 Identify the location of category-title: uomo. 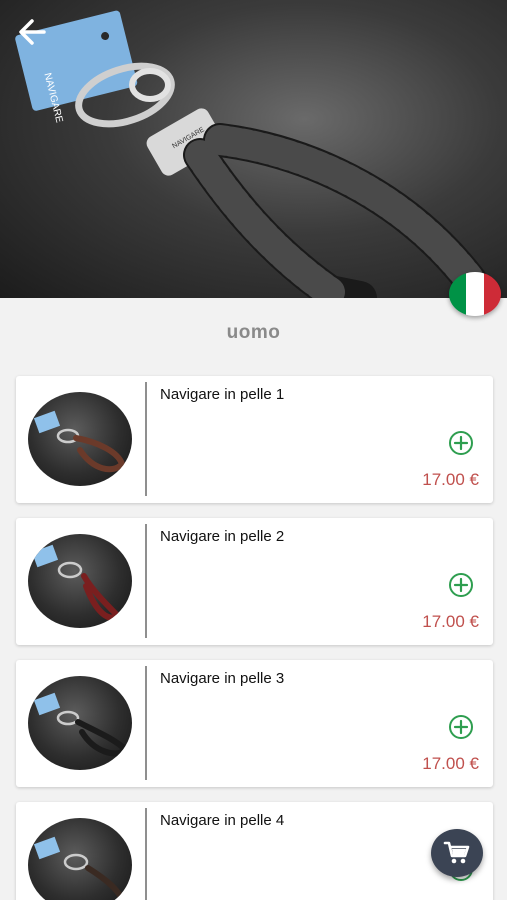
(253, 332).